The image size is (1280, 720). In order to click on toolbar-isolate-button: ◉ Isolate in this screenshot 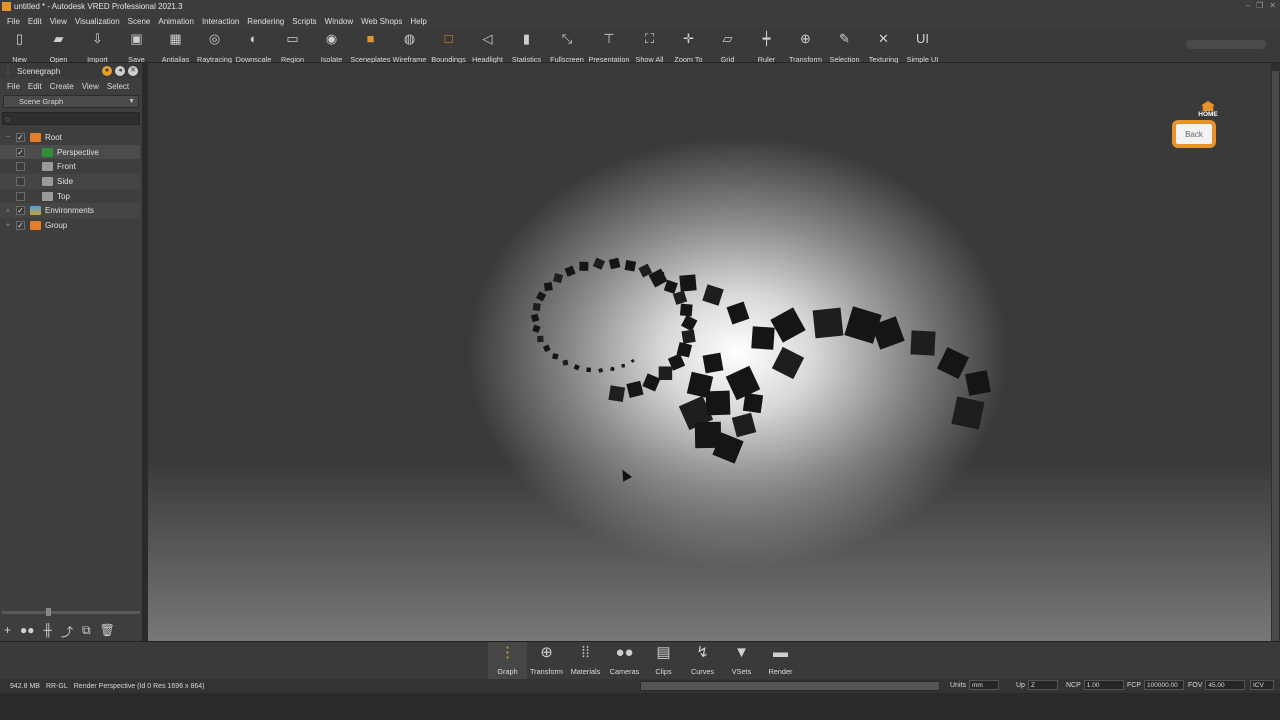, I will do `click(331, 46)`.